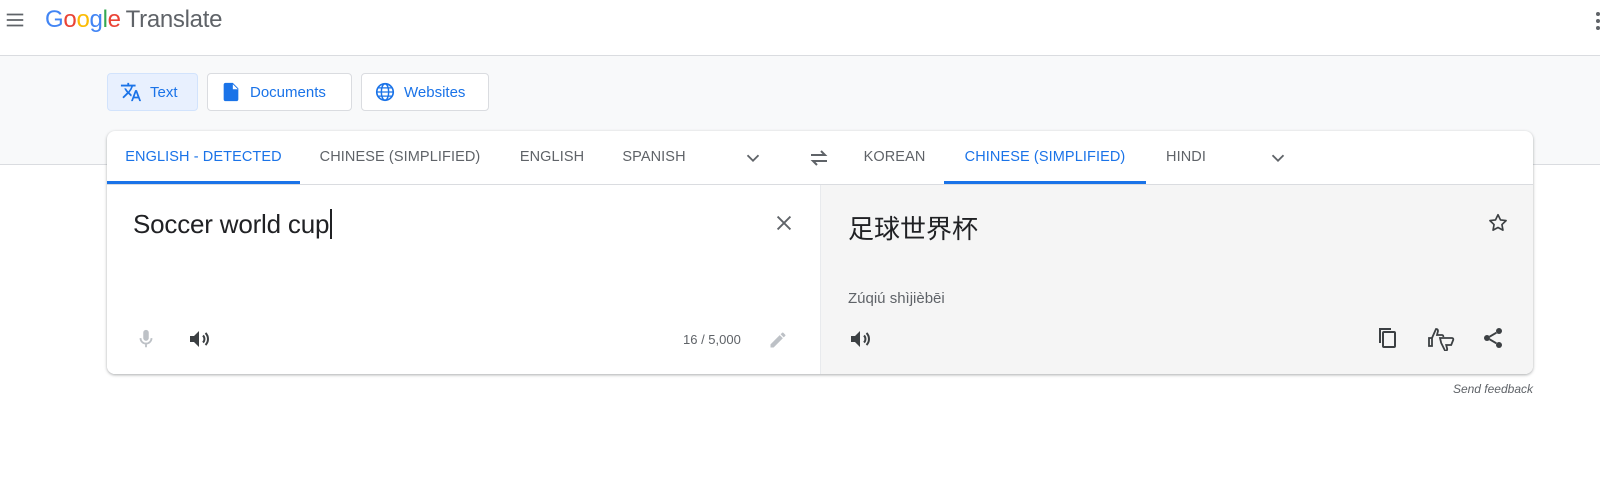 The image size is (1600, 488). I want to click on source-listen-speaker-icon, so click(199, 339).